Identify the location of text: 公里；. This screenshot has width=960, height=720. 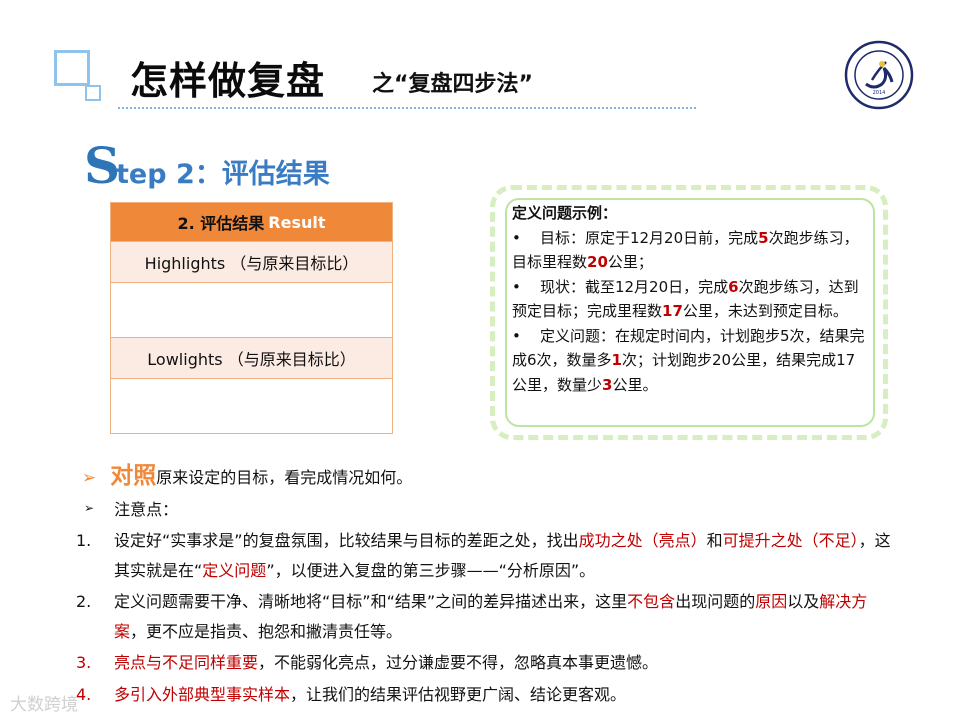
(630, 262).